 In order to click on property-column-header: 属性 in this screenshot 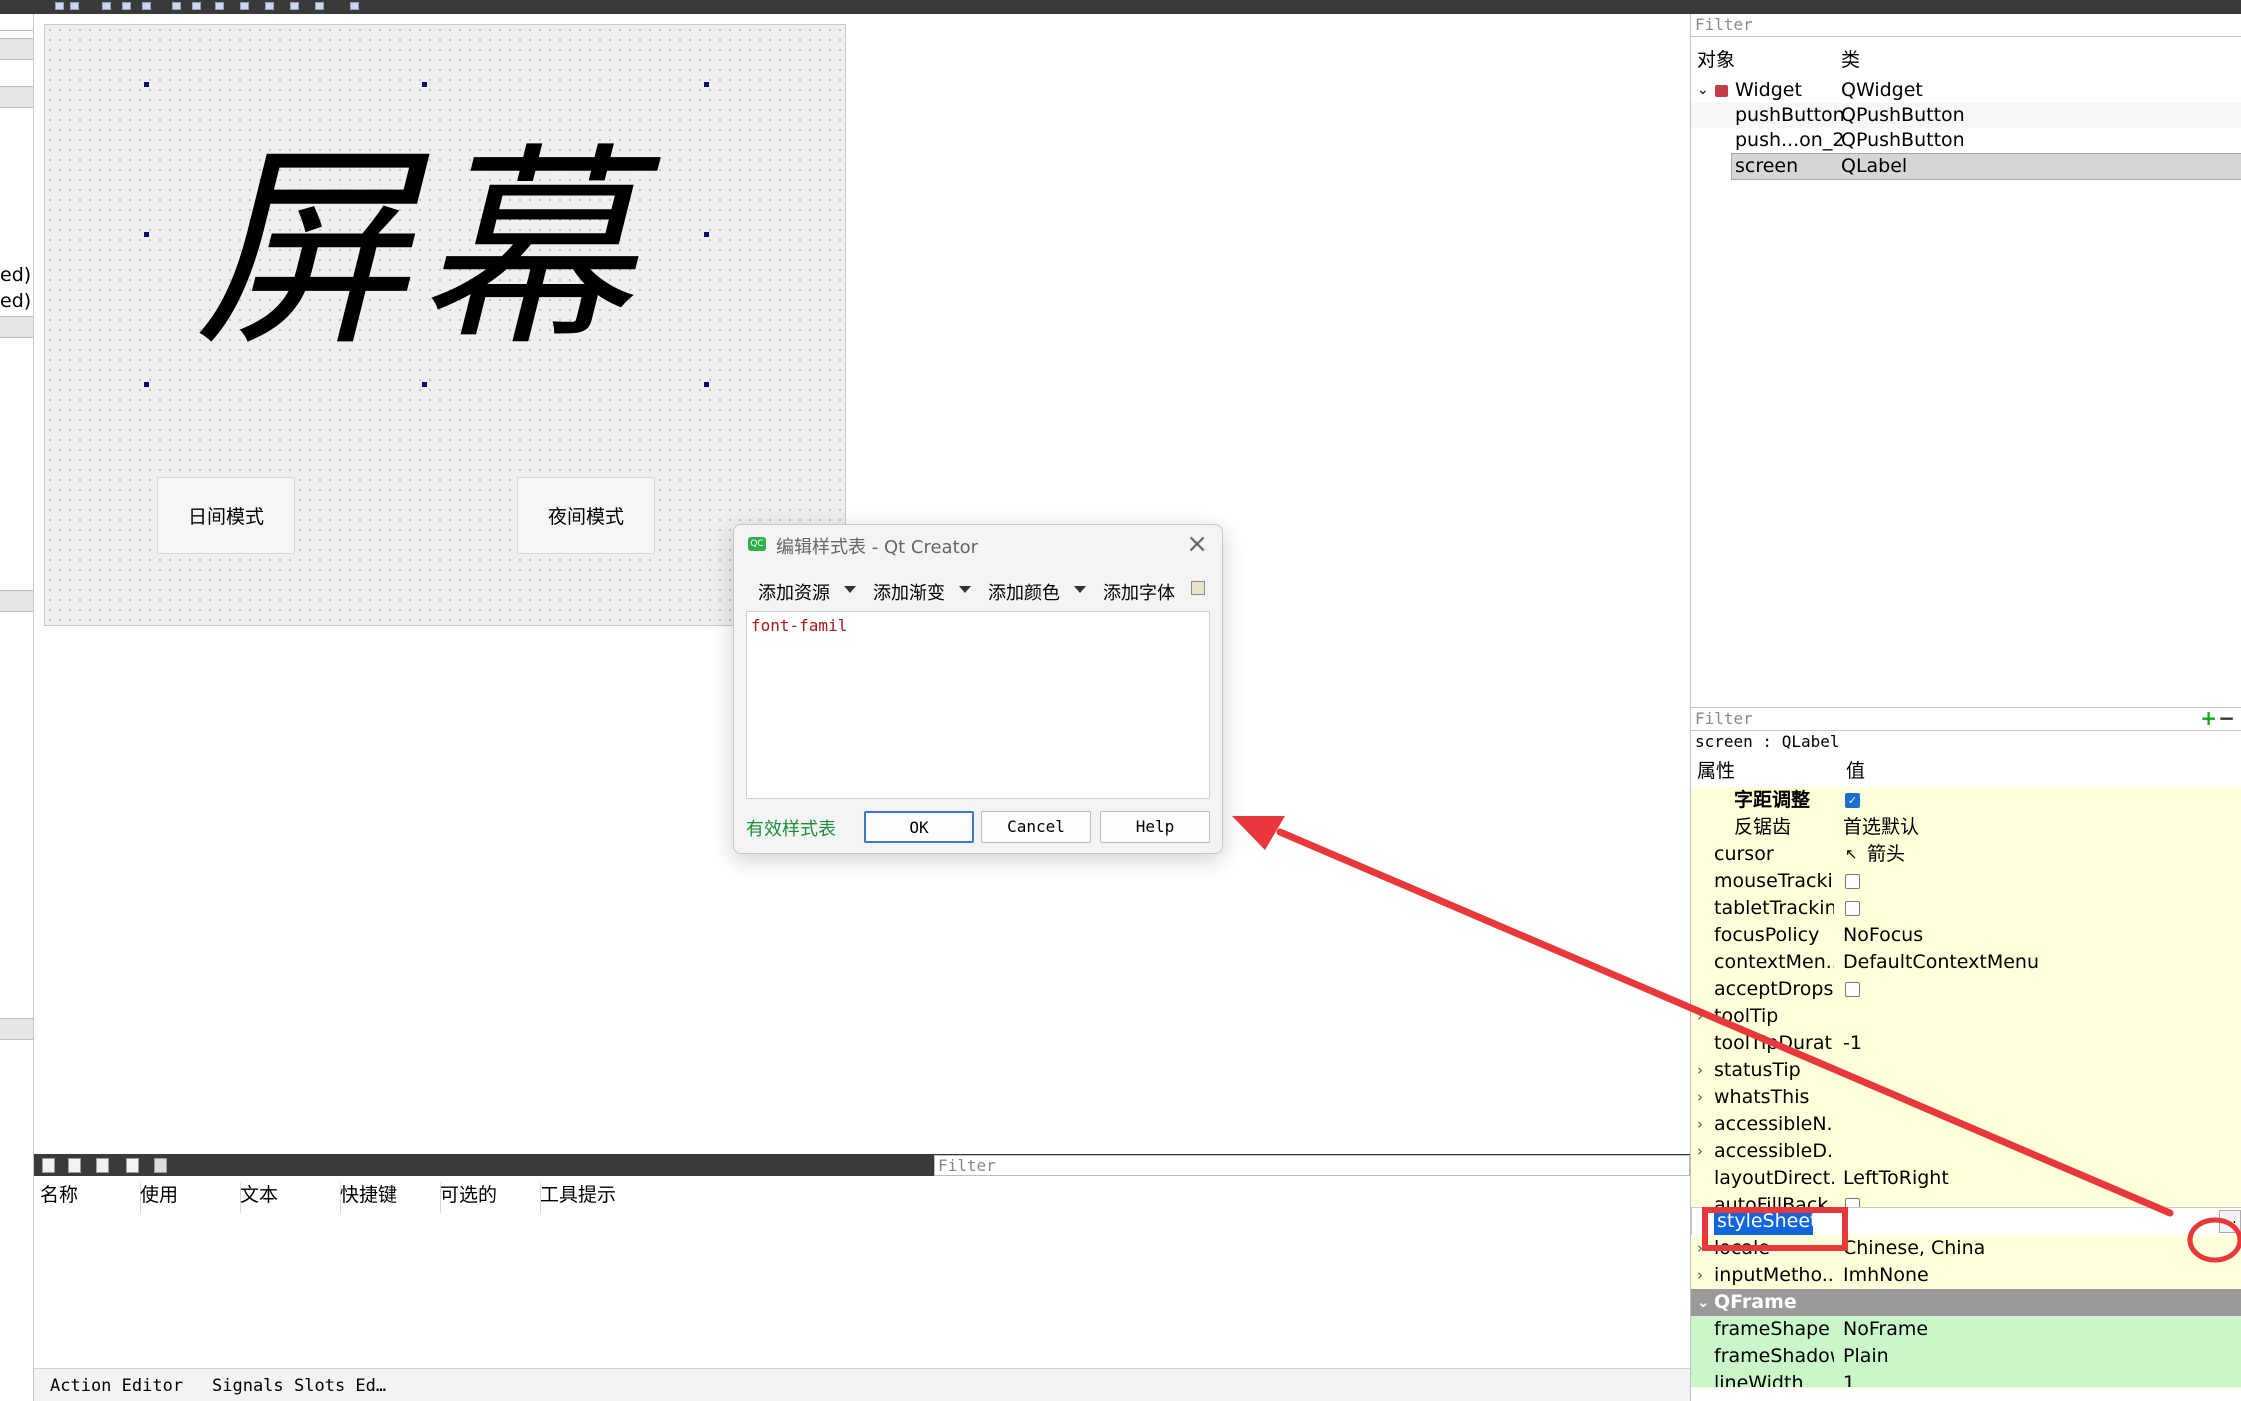, I will do `click(1716, 771)`.